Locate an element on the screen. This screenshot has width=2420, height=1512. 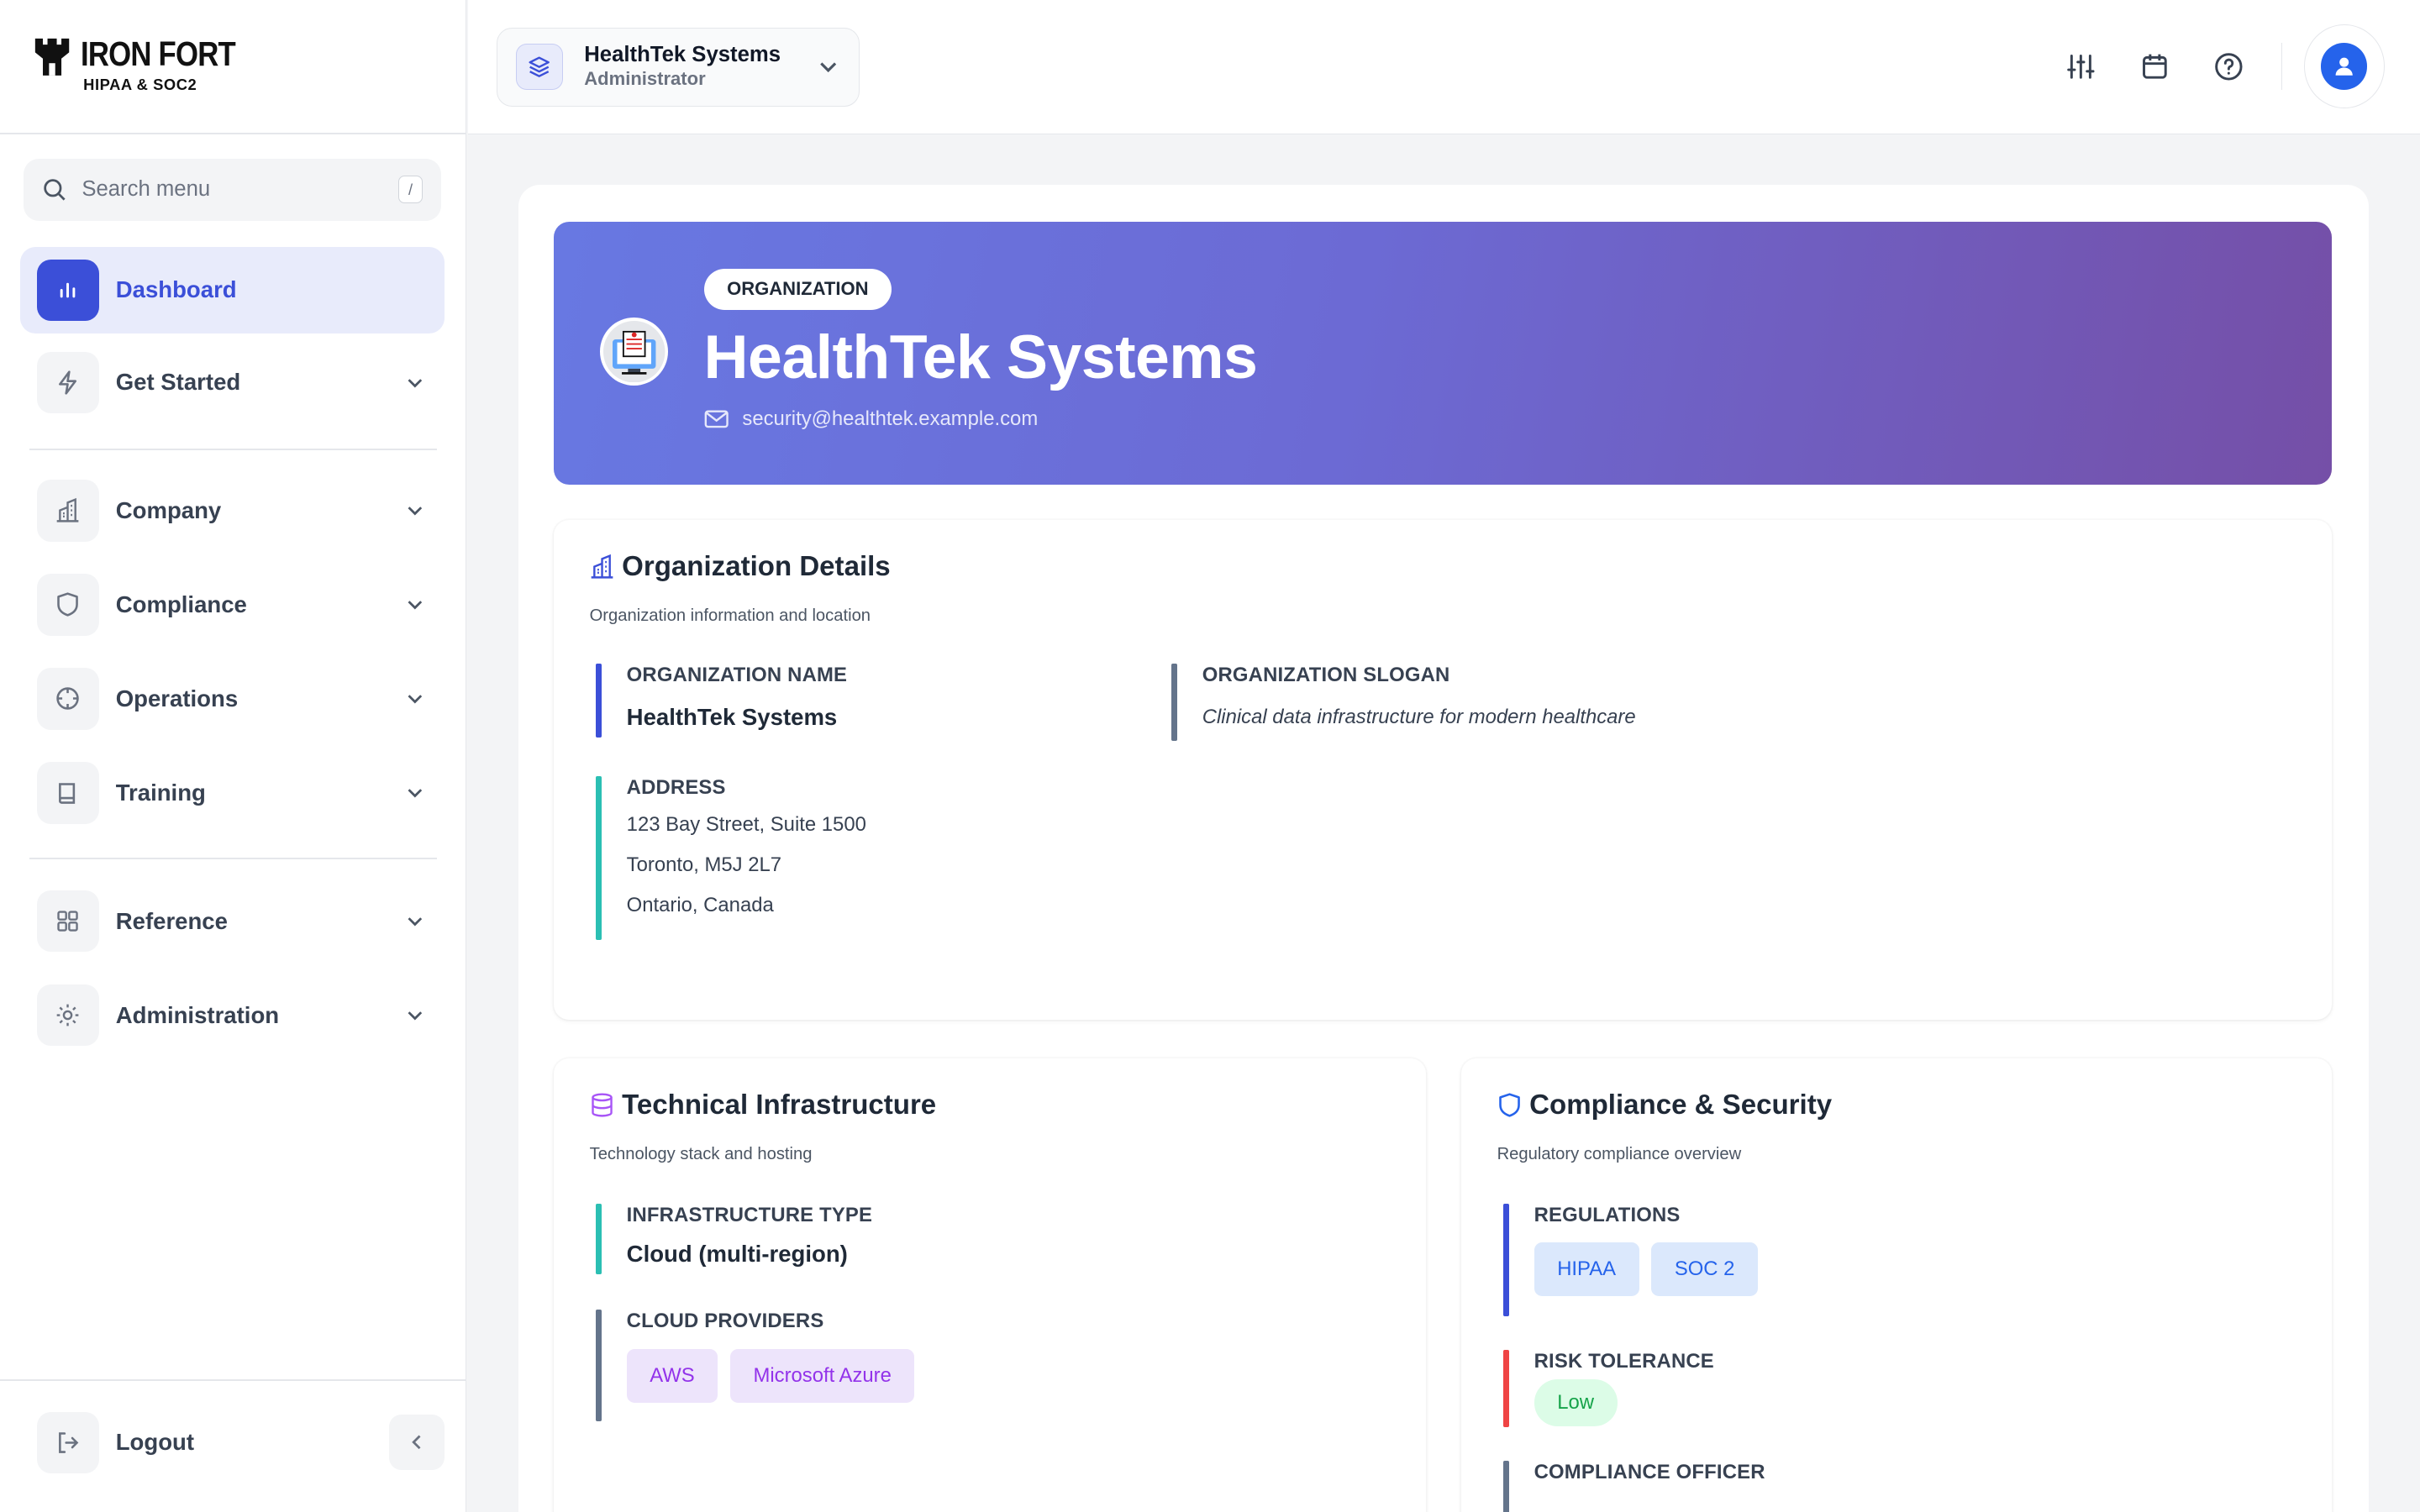
field-value: Cloud (multi-region) is located at coordinates (737, 1254).